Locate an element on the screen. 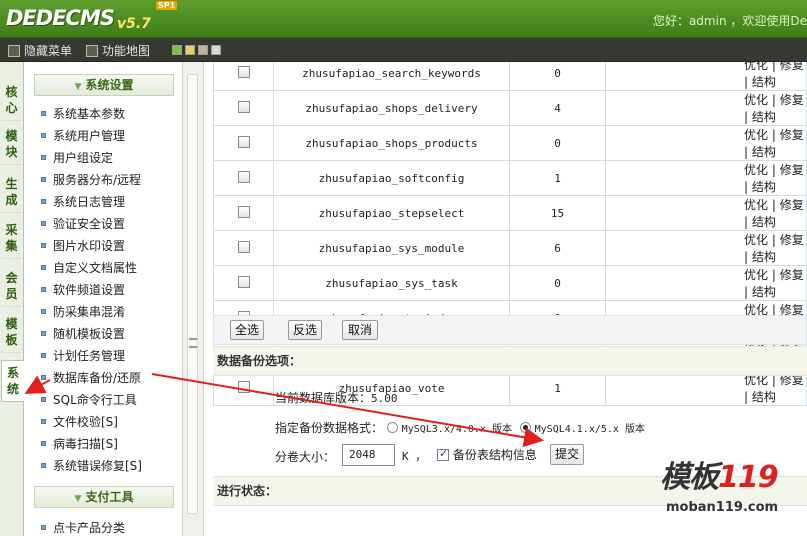 The width and height of the screenshot is (807, 536). menu-section-payment-tools: ▼ 支付工具 is located at coordinates (104, 497).